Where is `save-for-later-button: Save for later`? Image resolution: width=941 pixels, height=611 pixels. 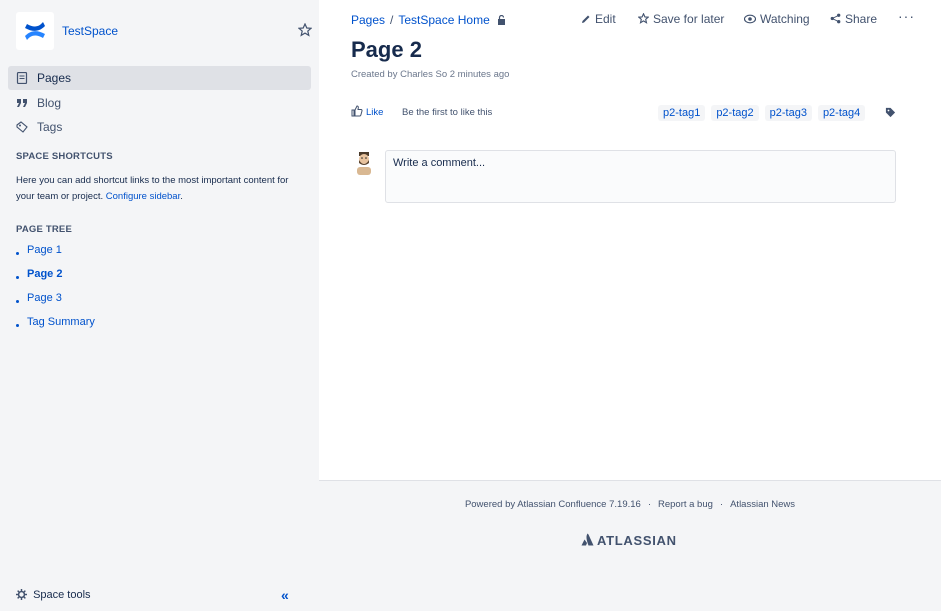
save-for-later-button: Save for later is located at coordinates (681, 19).